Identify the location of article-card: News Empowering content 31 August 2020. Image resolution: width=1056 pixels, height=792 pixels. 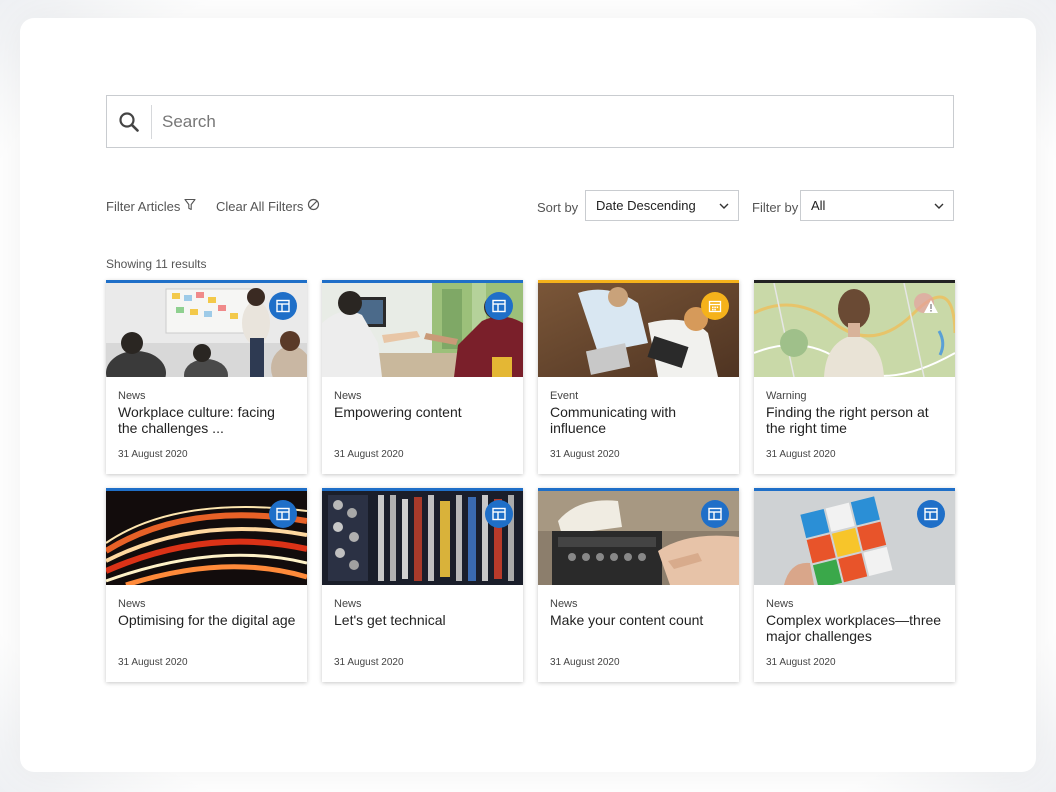
(422, 377).